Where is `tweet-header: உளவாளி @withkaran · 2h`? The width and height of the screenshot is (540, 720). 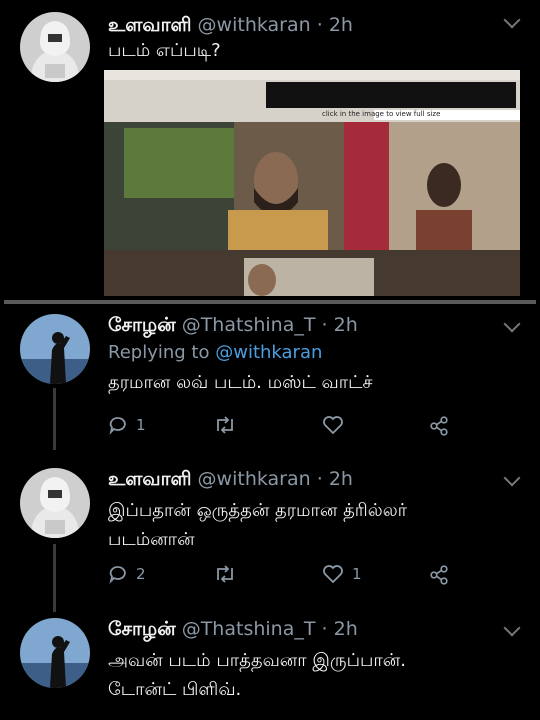
tweet-header: உளவாளி @withkaran · 2h is located at coordinates (230, 479).